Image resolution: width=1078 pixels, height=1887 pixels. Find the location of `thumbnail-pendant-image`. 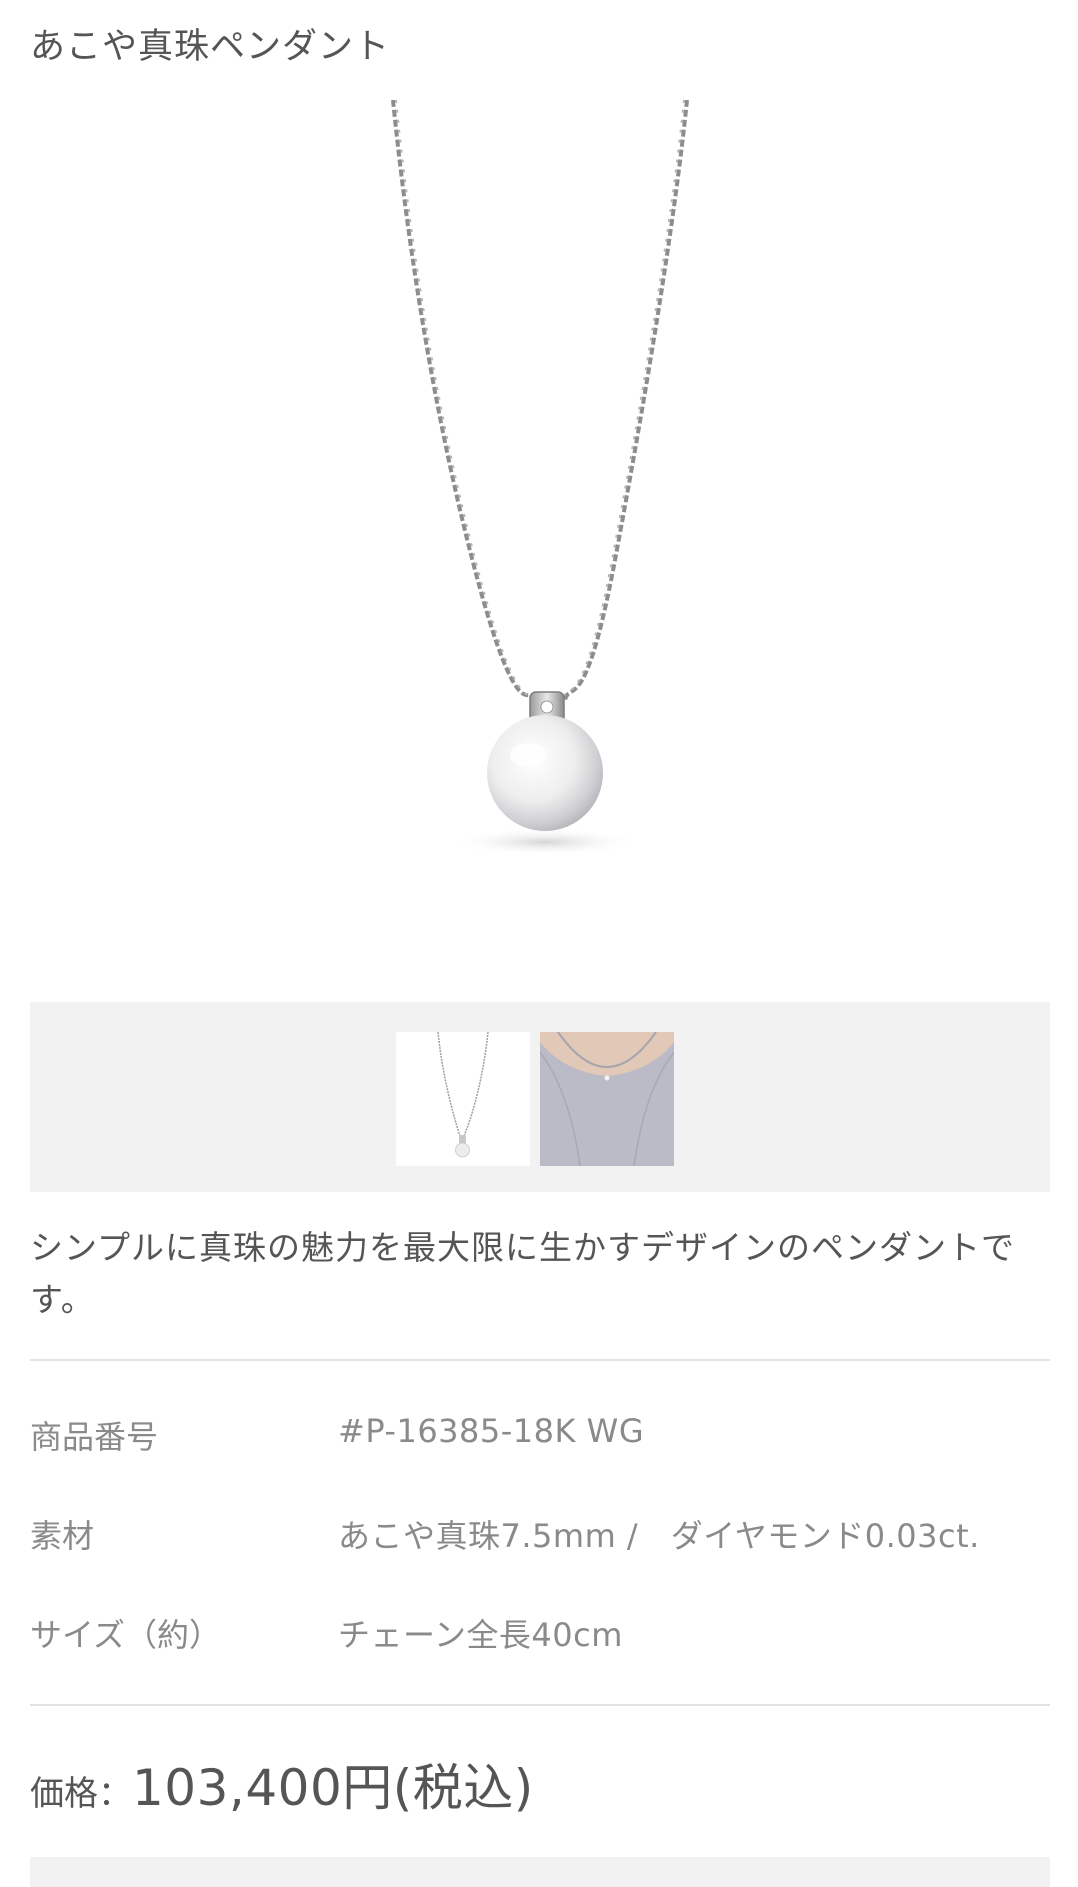

thumbnail-pendant-image is located at coordinates (463, 1095).